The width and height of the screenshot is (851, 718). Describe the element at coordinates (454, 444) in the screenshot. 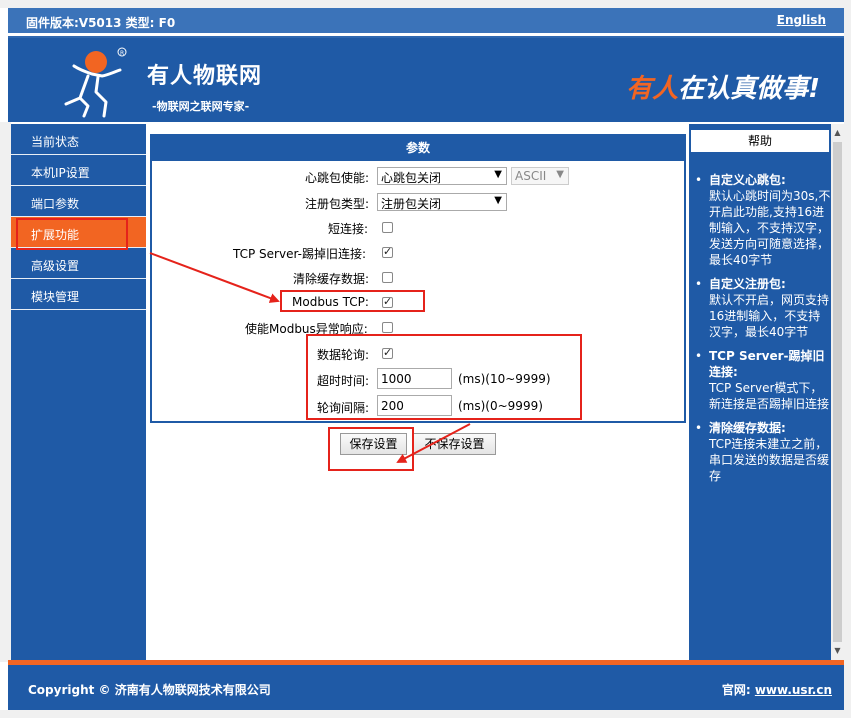

I see `no-save-button: 不保存设置` at that location.